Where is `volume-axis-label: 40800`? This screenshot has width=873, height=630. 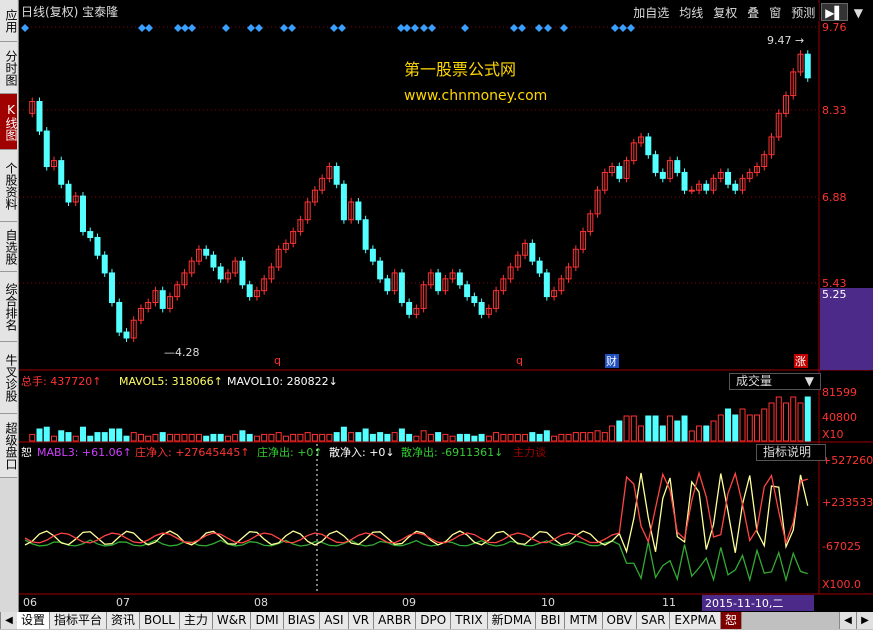 volume-axis-label: 40800 is located at coordinates (839, 417).